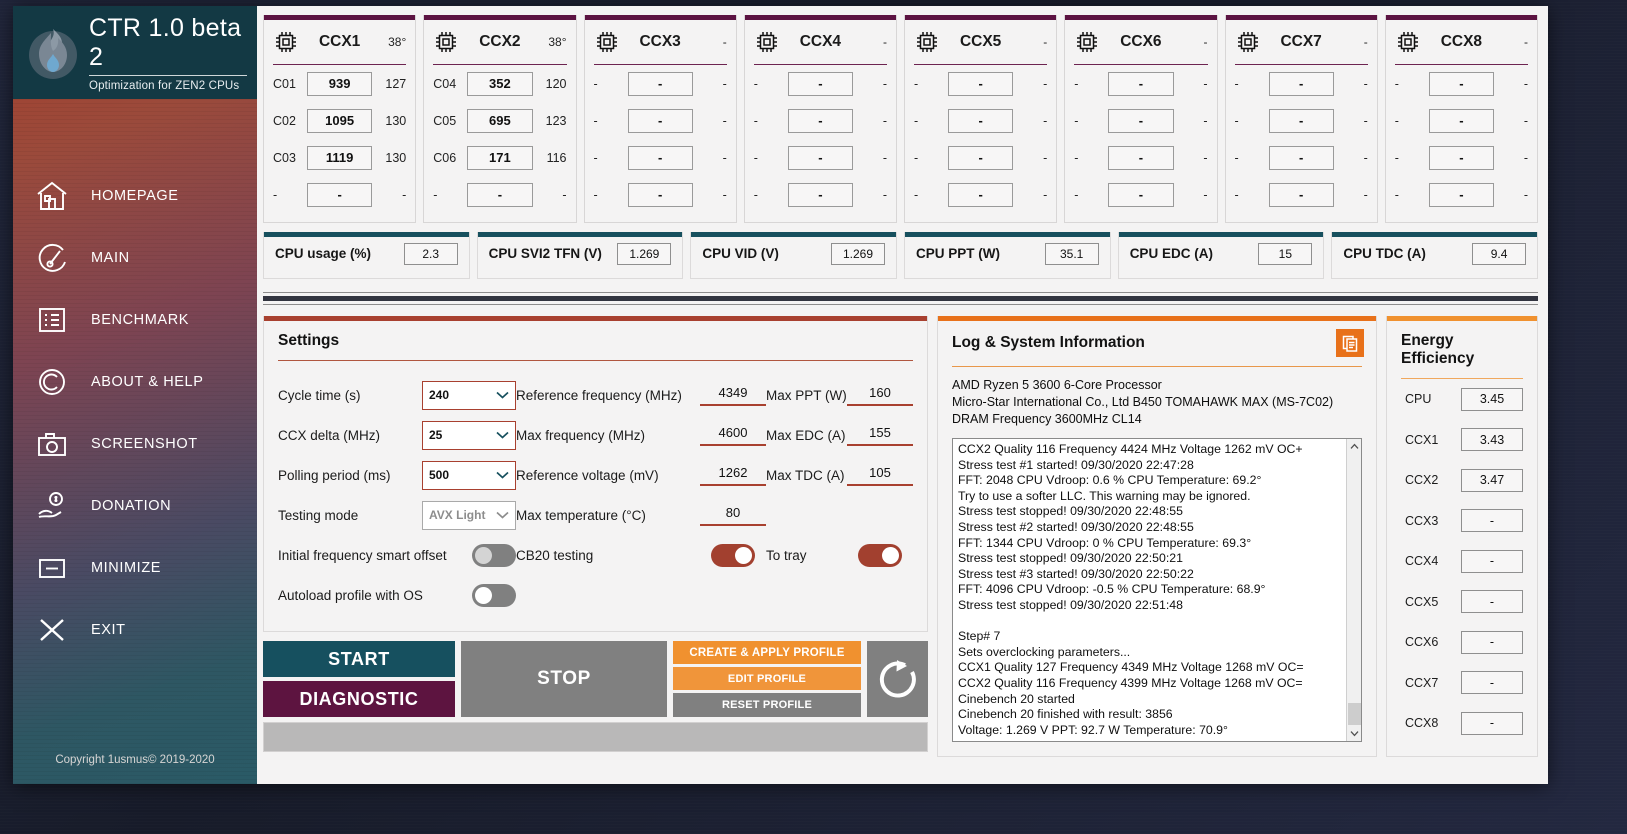 This screenshot has width=1627, height=834. I want to click on camera-icon, so click(52, 444).